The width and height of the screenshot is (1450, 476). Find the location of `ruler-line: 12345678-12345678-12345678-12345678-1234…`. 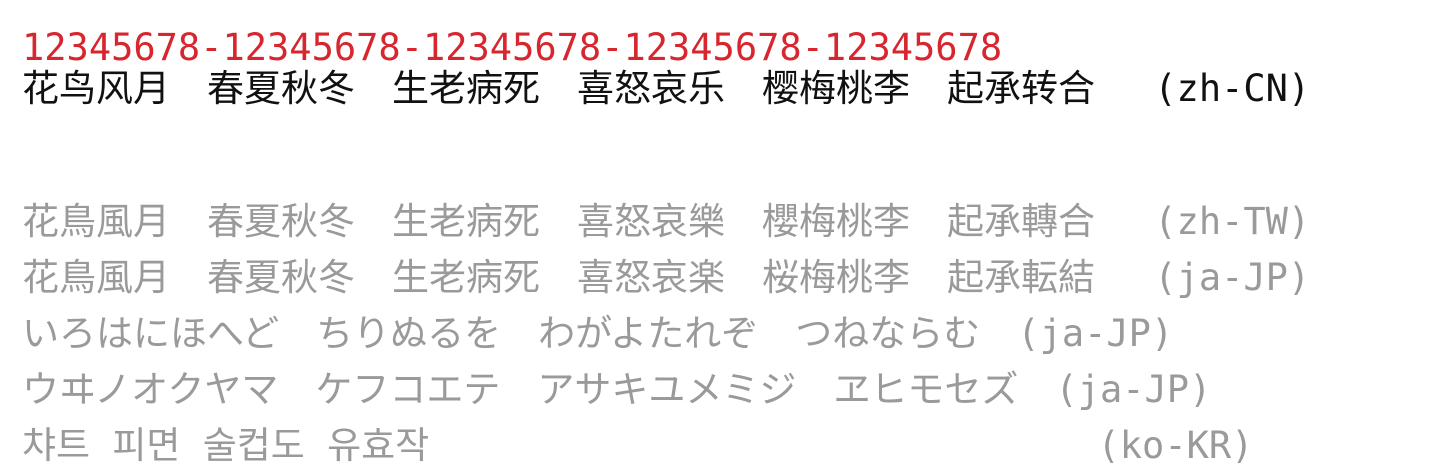

ruler-line: 12345678-12345678-12345678-12345678-1234… is located at coordinates (512, 47).